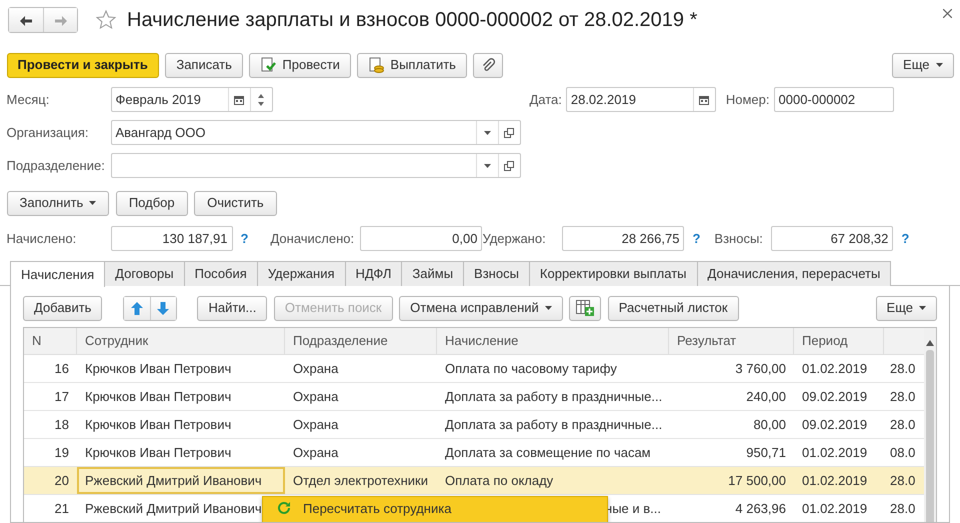 The width and height of the screenshot is (960, 523). What do you see at coordinates (268, 65) in the screenshot?
I see `document-check-icon` at bounding box center [268, 65].